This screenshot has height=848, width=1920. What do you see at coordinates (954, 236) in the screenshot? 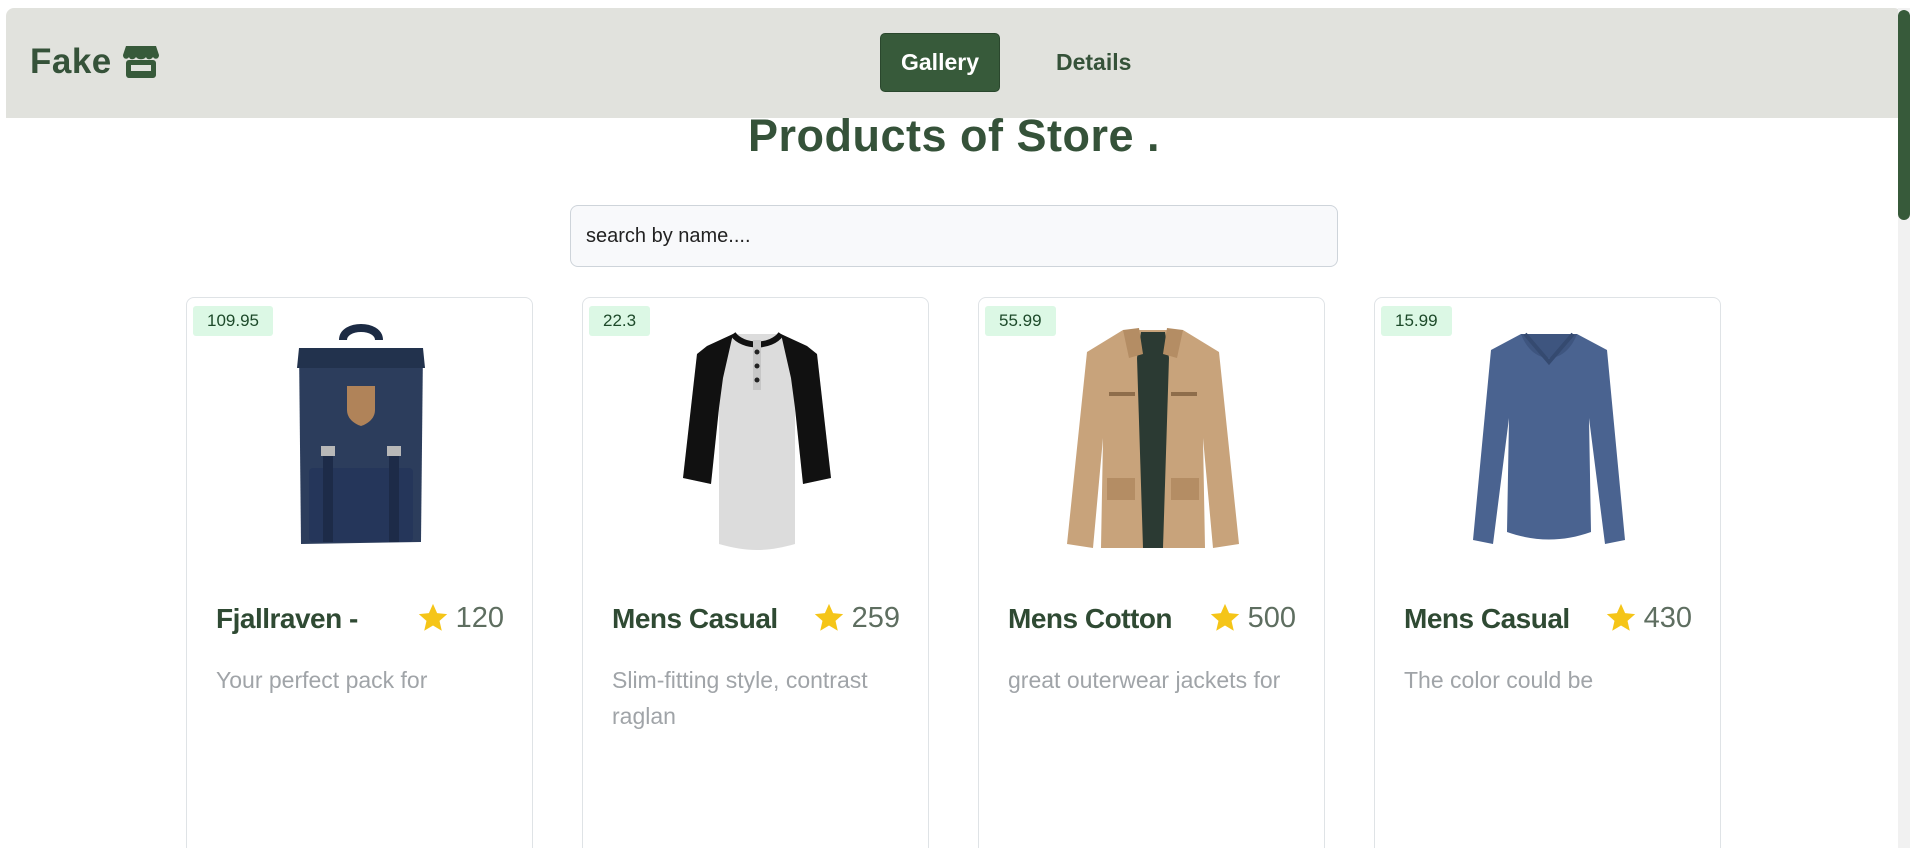
I see `search-input` at bounding box center [954, 236].